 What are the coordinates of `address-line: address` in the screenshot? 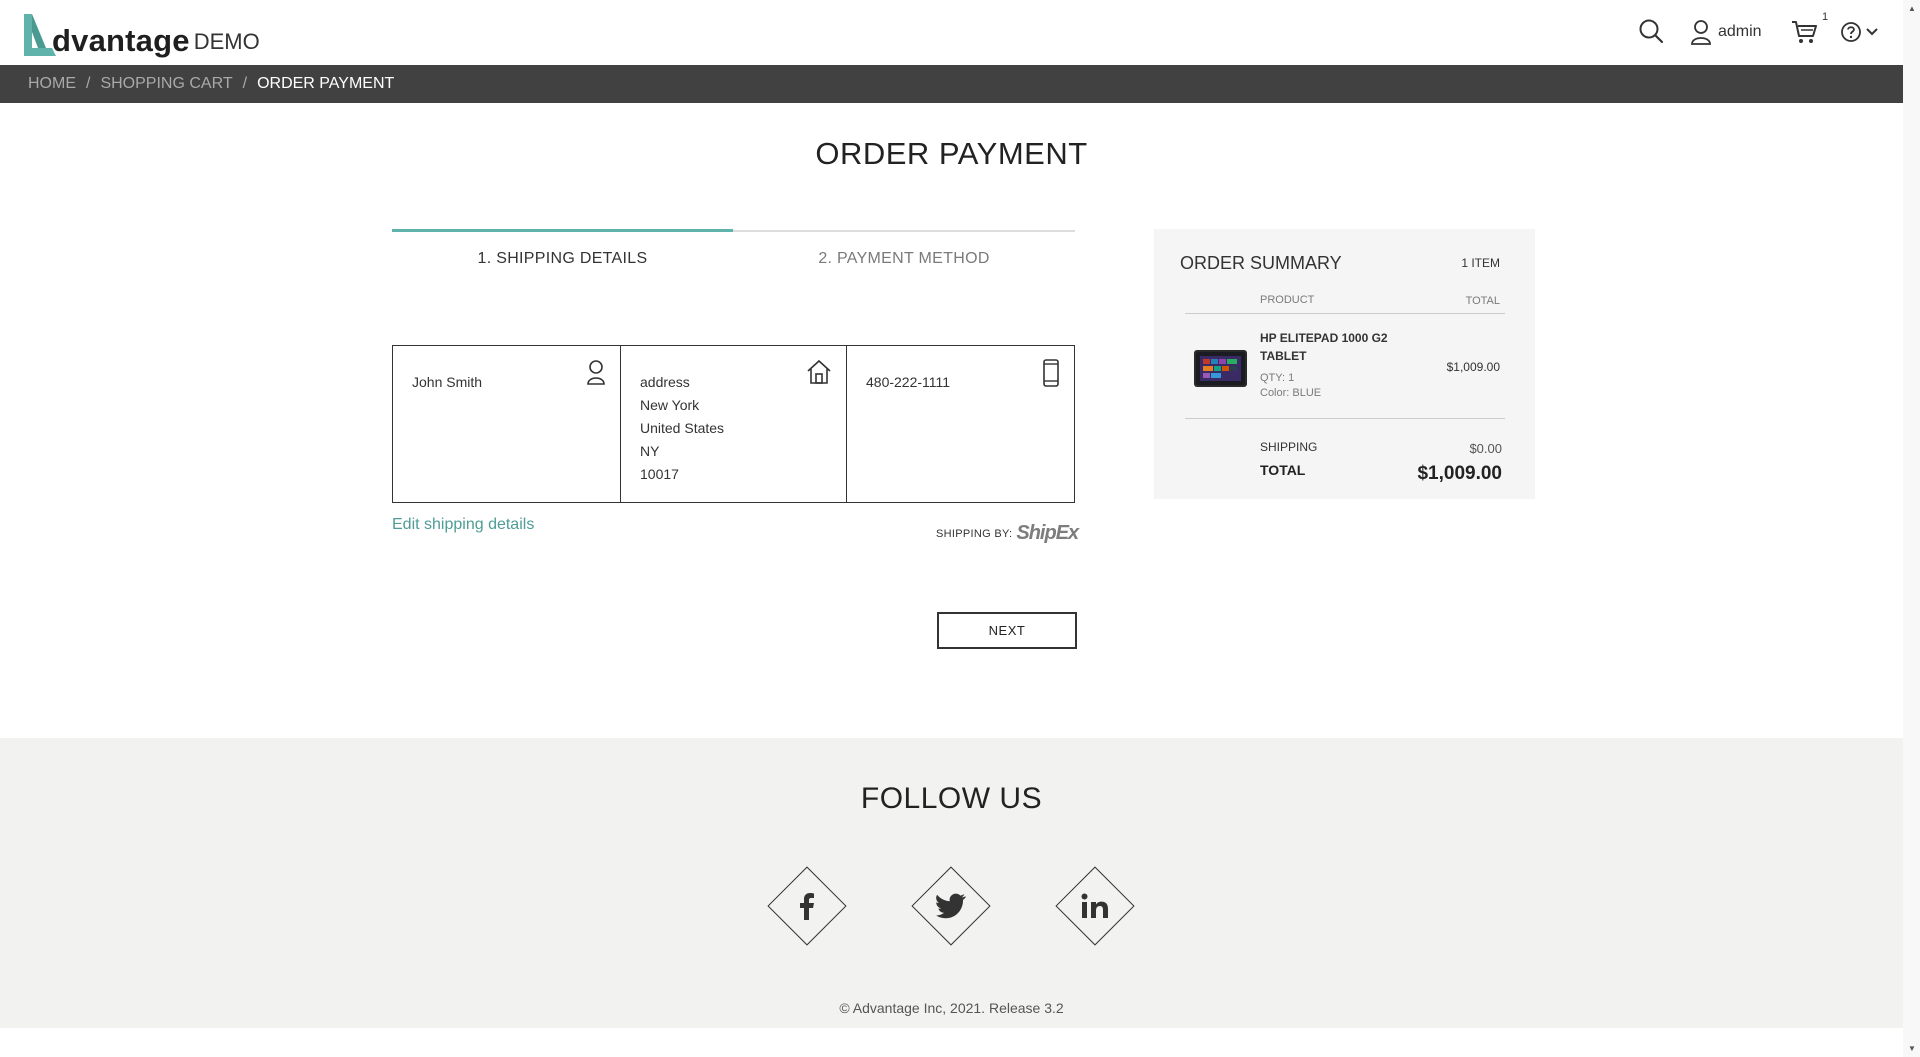 It's located at (665, 382).